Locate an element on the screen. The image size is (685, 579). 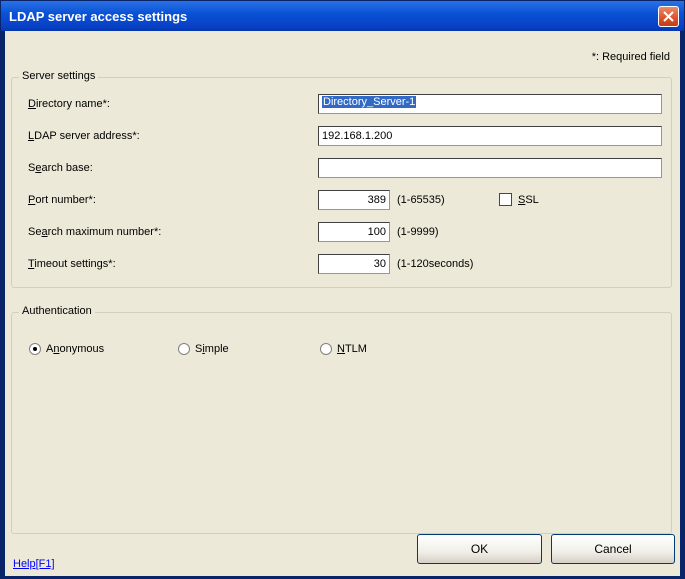
ssl-checkbox is located at coordinates (505, 199).